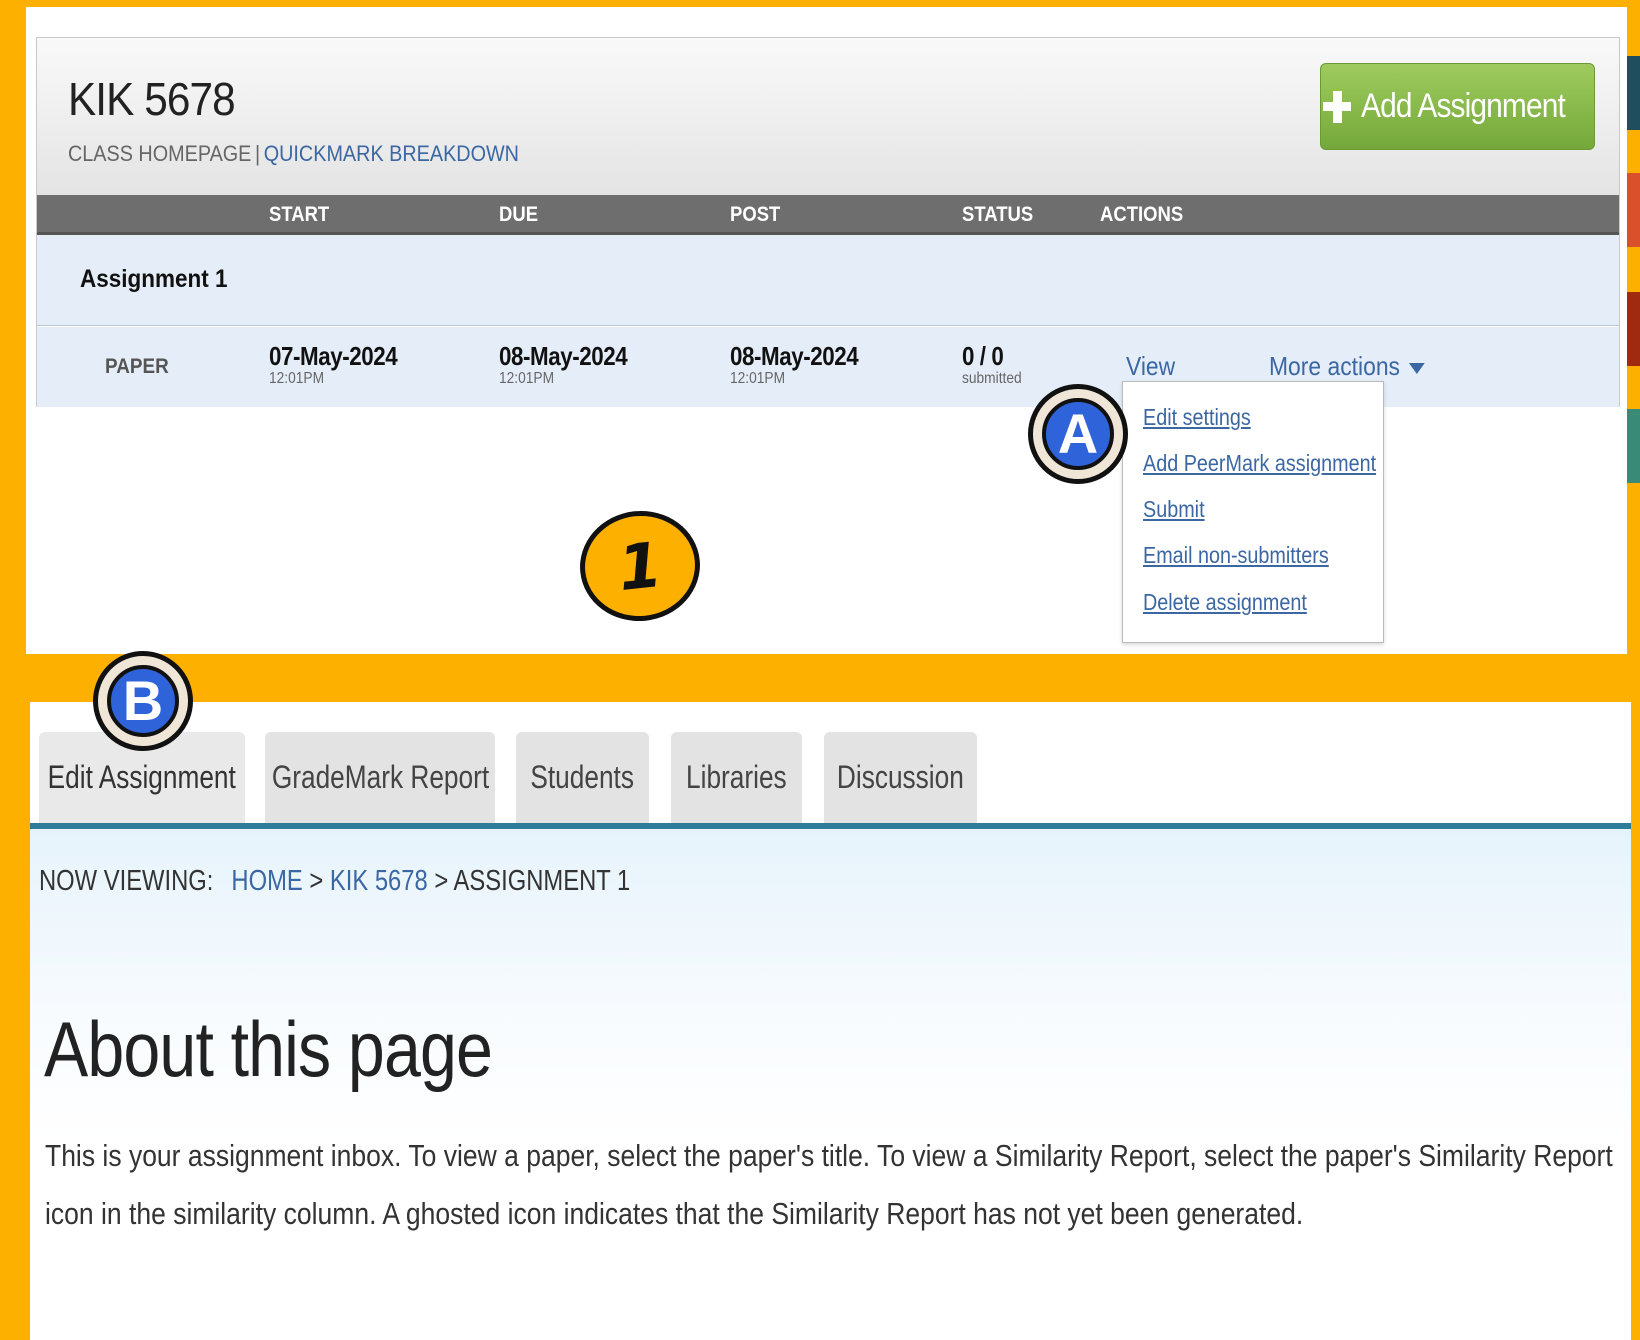 The image size is (1640, 1340). I want to click on tab-libraries-label: Libraries, so click(736, 777).